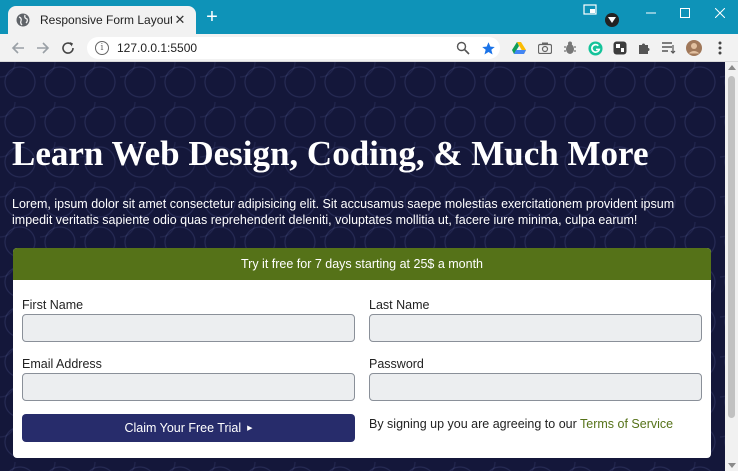 This screenshot has width=738, height=471. I want to click on browser-toolbar: i 127.0.0.1:5500, so click(369, 48).